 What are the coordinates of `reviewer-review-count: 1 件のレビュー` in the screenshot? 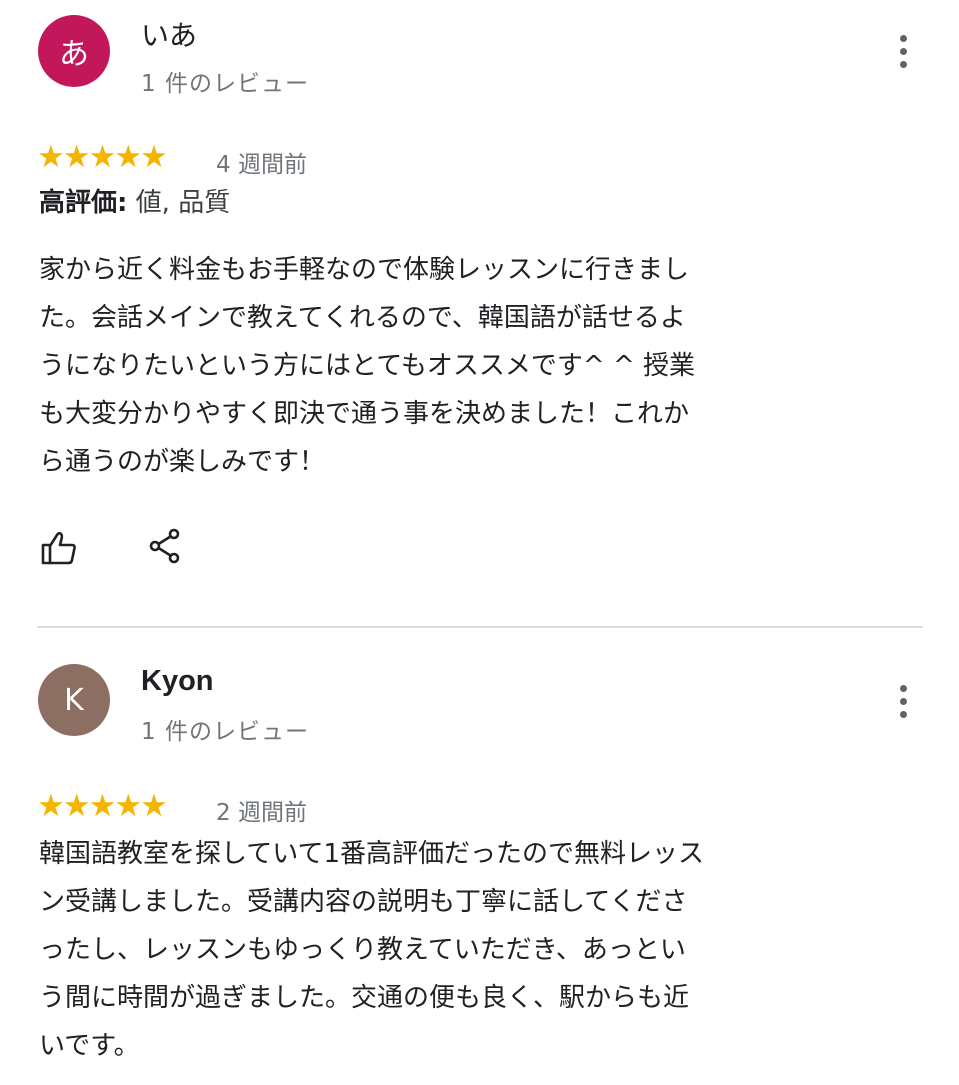 It's located at (225, 732).